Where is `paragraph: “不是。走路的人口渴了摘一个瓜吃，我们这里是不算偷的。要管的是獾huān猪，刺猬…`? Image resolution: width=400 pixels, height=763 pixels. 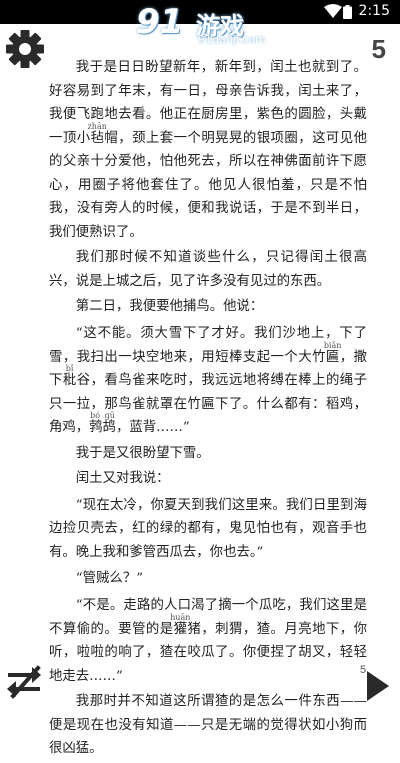
paragraph: “不是。走路的人口渴了摘一个瓜吃，我们这里是不算偷的。要管的是獾huān猪，刺猬… is located at coordinates (208, 641).